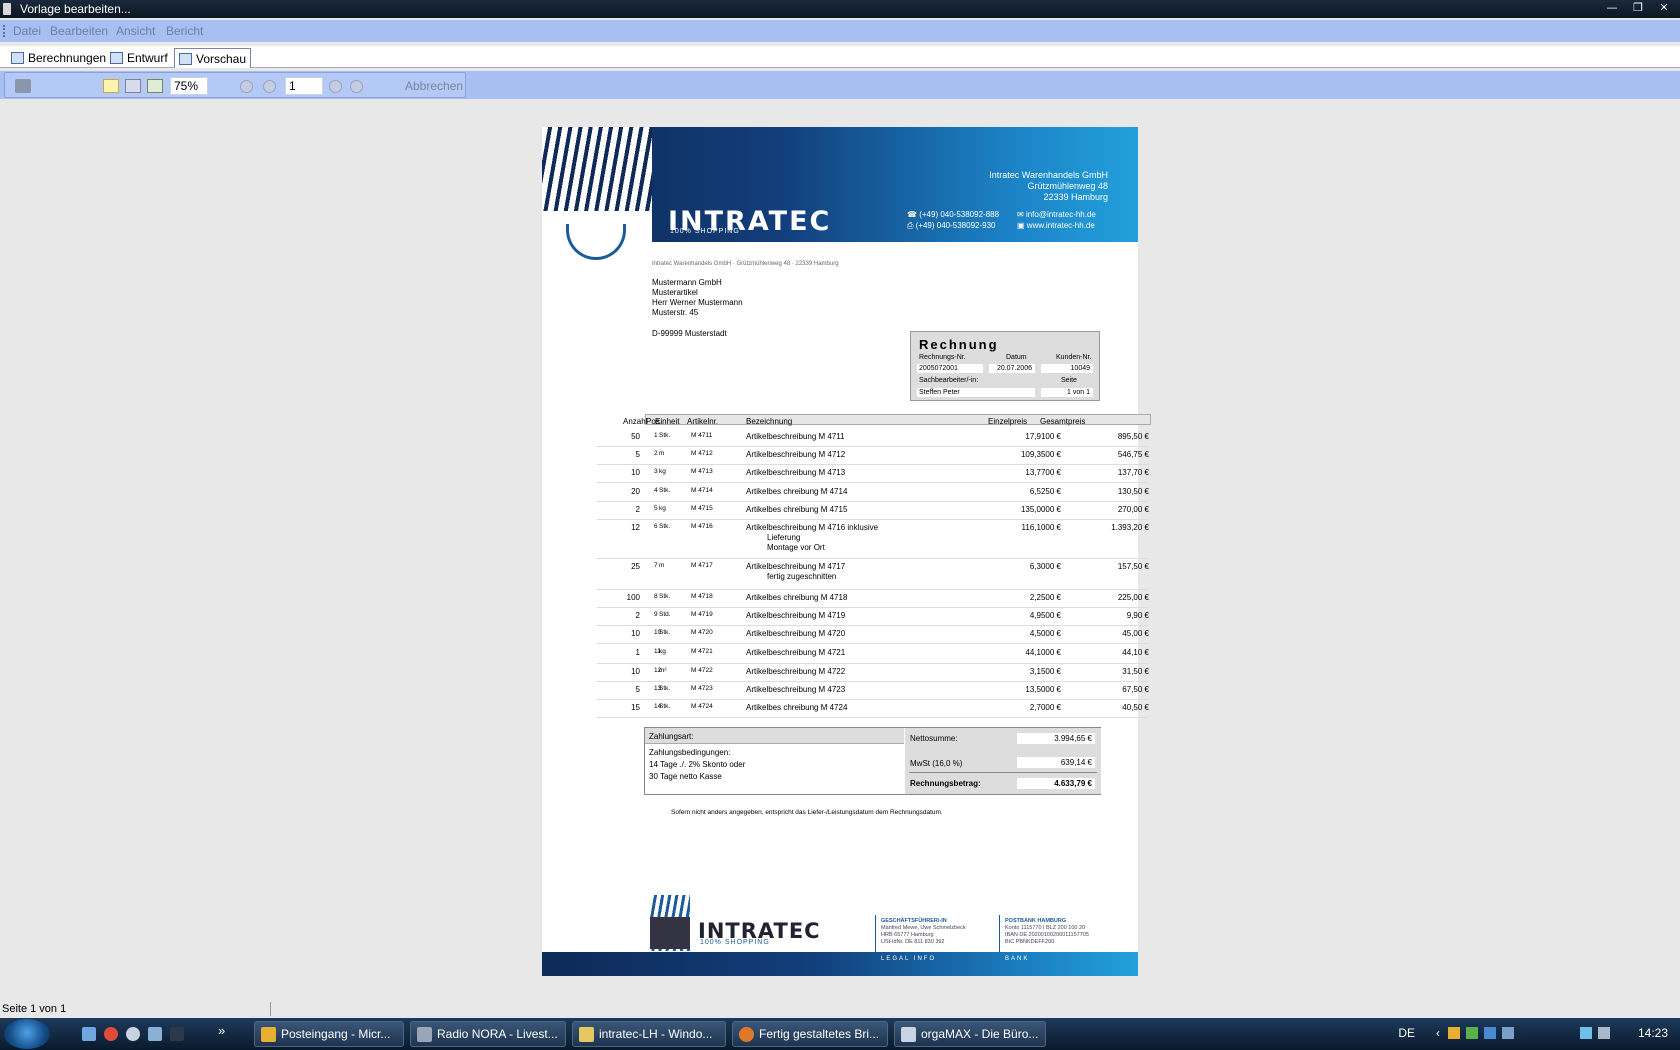 This screenshot has width=1680, height=1050. I want to click on app-quicklaunch-icon, so click(177, 1034).